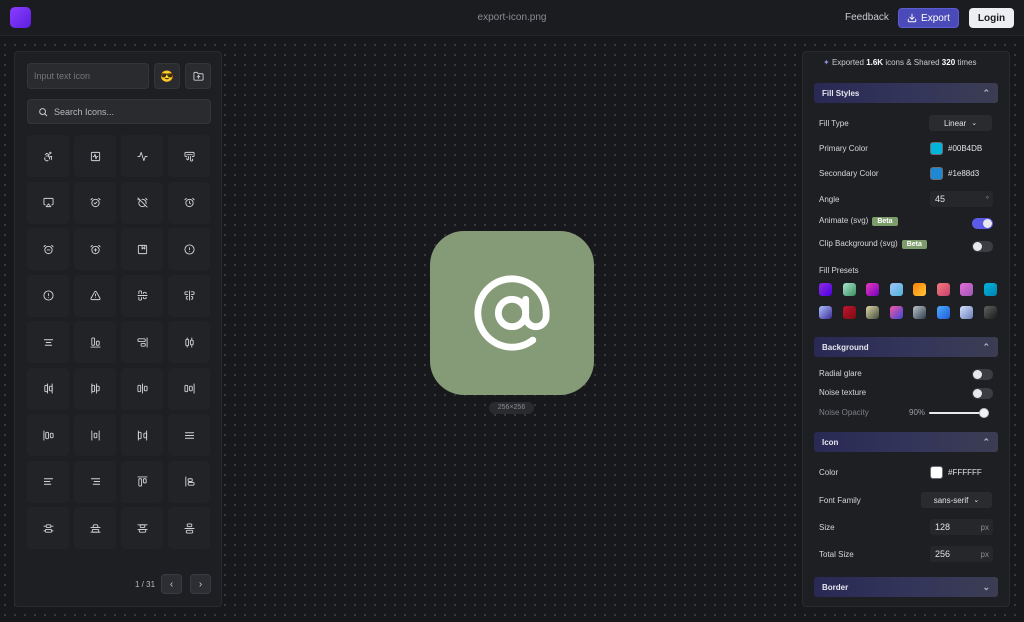 The height and width of the screenshot is (622, 1024). Describe the element at coordinates (961, 527) in the screenshot. I see `size-input: 128 px` at that location.